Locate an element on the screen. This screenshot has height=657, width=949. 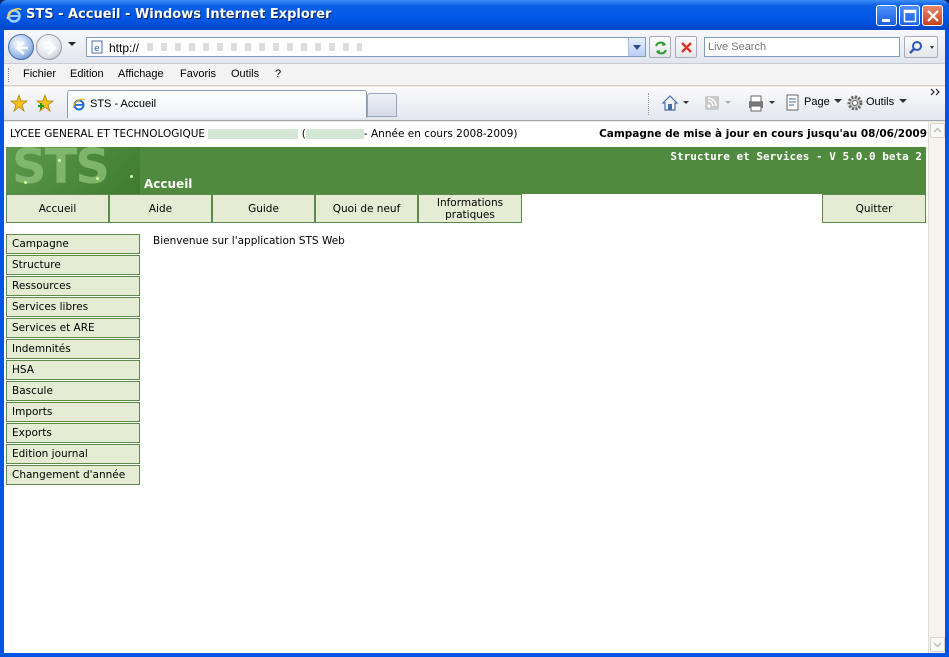
address-toolbar: e http:// is located at coordinates (474, 47).